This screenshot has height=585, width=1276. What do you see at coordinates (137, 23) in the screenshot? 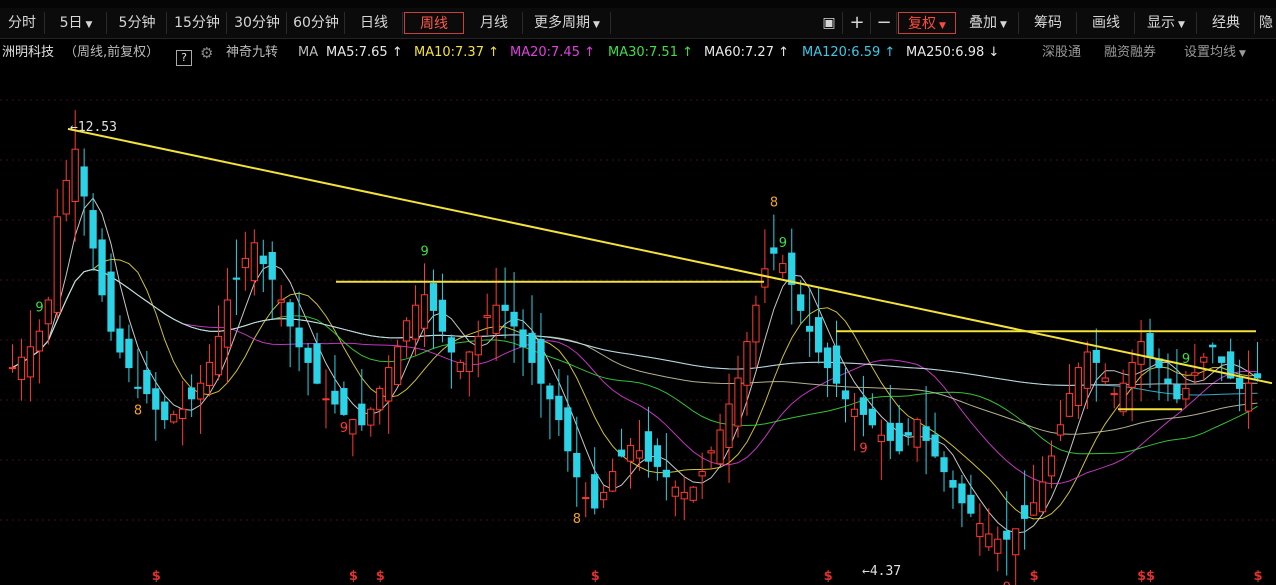
I see `tab-5min: 5分钟` at bounding box center [137, 23].